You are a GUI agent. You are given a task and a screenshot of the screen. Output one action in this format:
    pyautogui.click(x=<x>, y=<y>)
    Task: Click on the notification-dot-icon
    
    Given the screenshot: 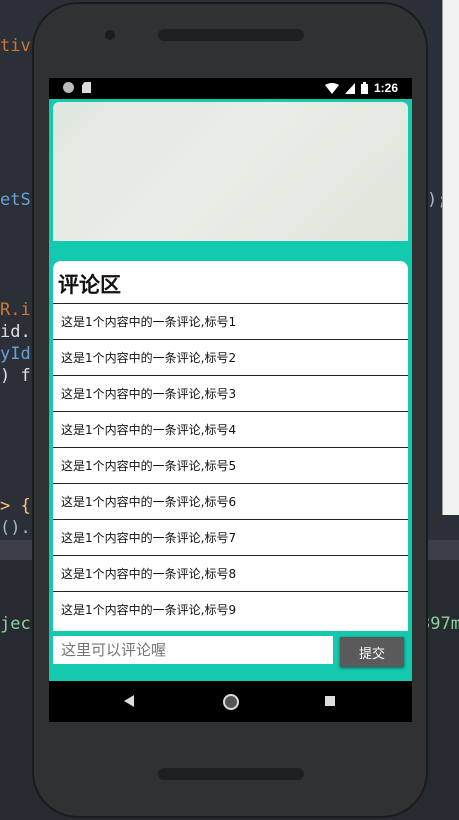 What is the action you would take?
    pyautogui.click(x=68, y=87)
    